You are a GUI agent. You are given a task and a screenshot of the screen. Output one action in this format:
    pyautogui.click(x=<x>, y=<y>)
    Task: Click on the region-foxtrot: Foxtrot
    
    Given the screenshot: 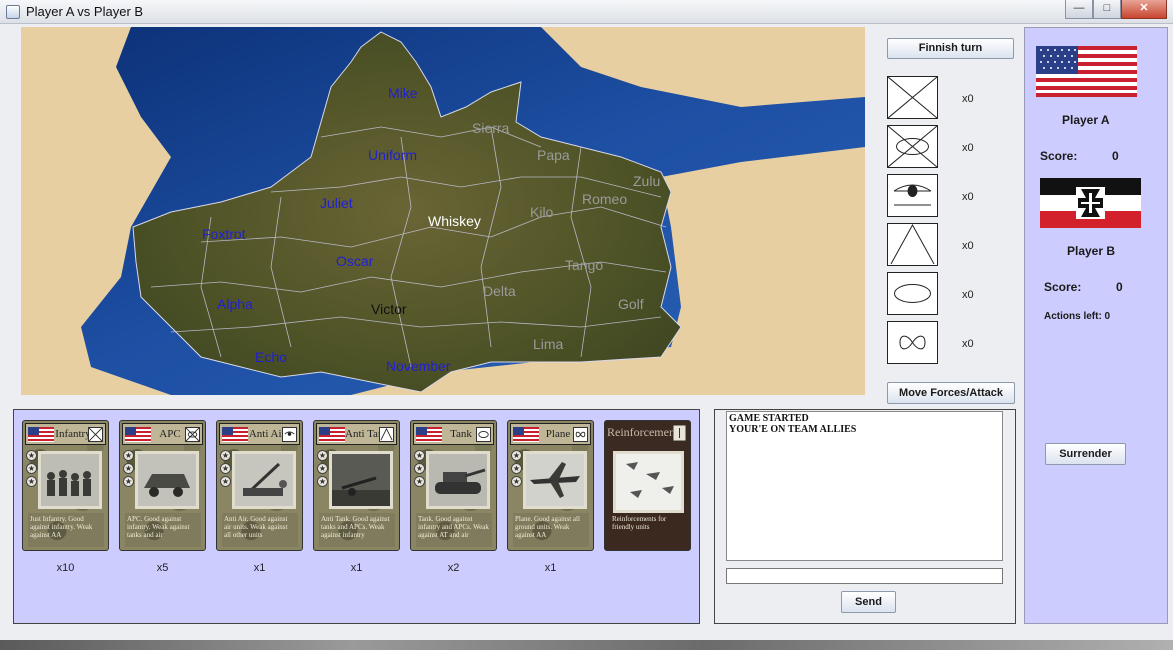 What is the action you would take?
    pyautogui.click(x=224, y=234)
    